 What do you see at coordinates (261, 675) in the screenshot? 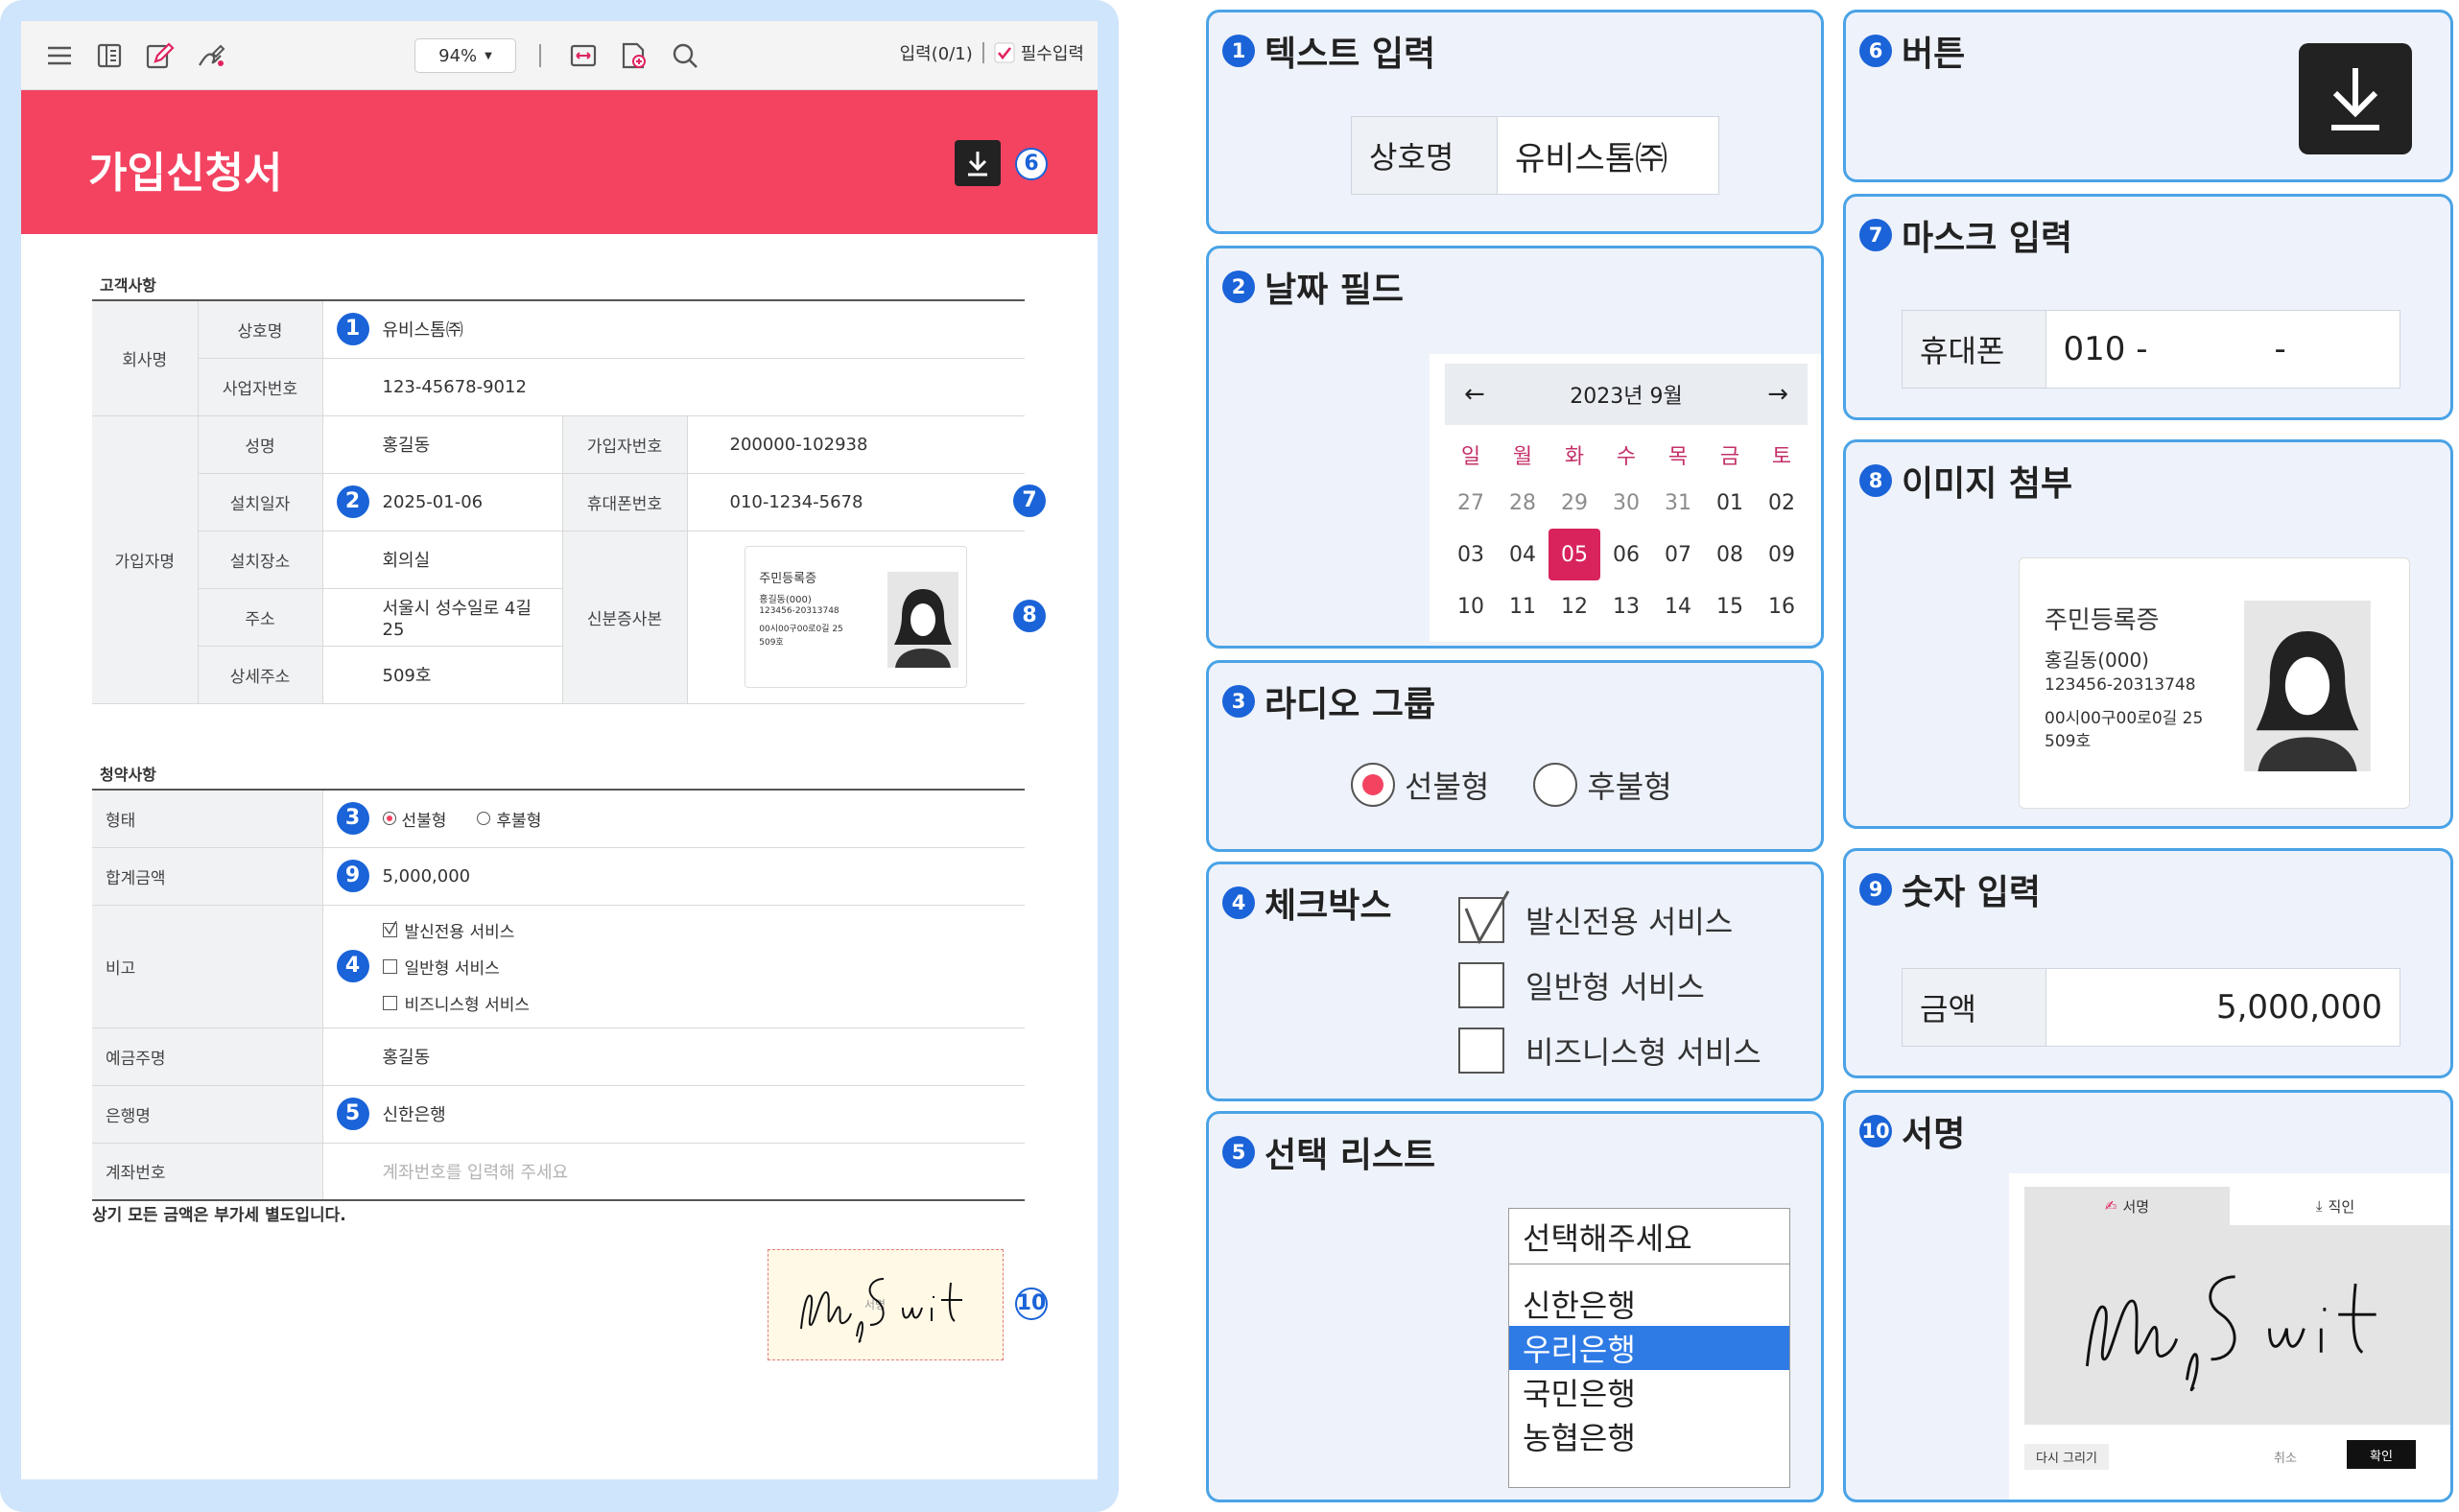
I see `address-detail-label: 상세주소` at bounding box center [261, 675].